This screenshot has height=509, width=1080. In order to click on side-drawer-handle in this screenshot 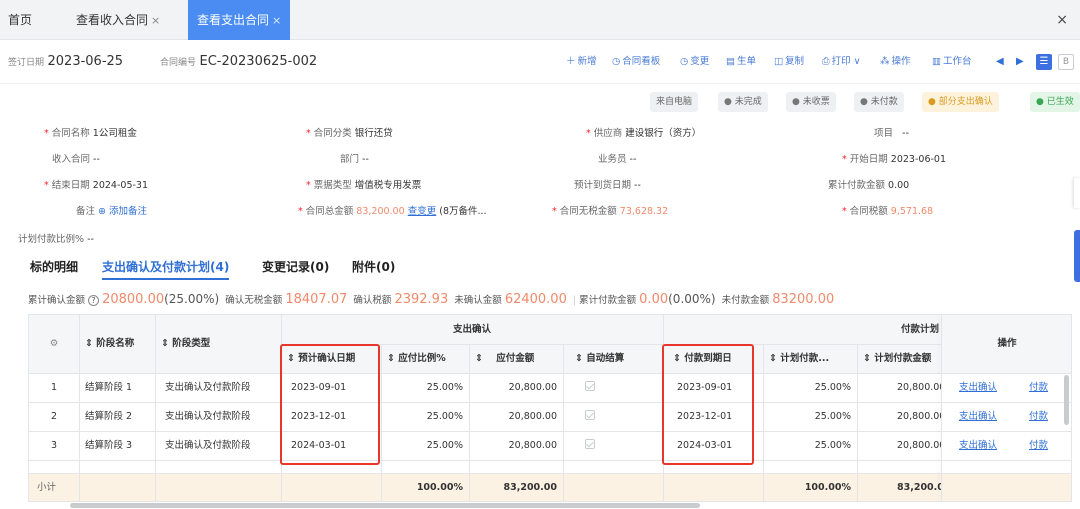, I will do `click(1077, 256)`.